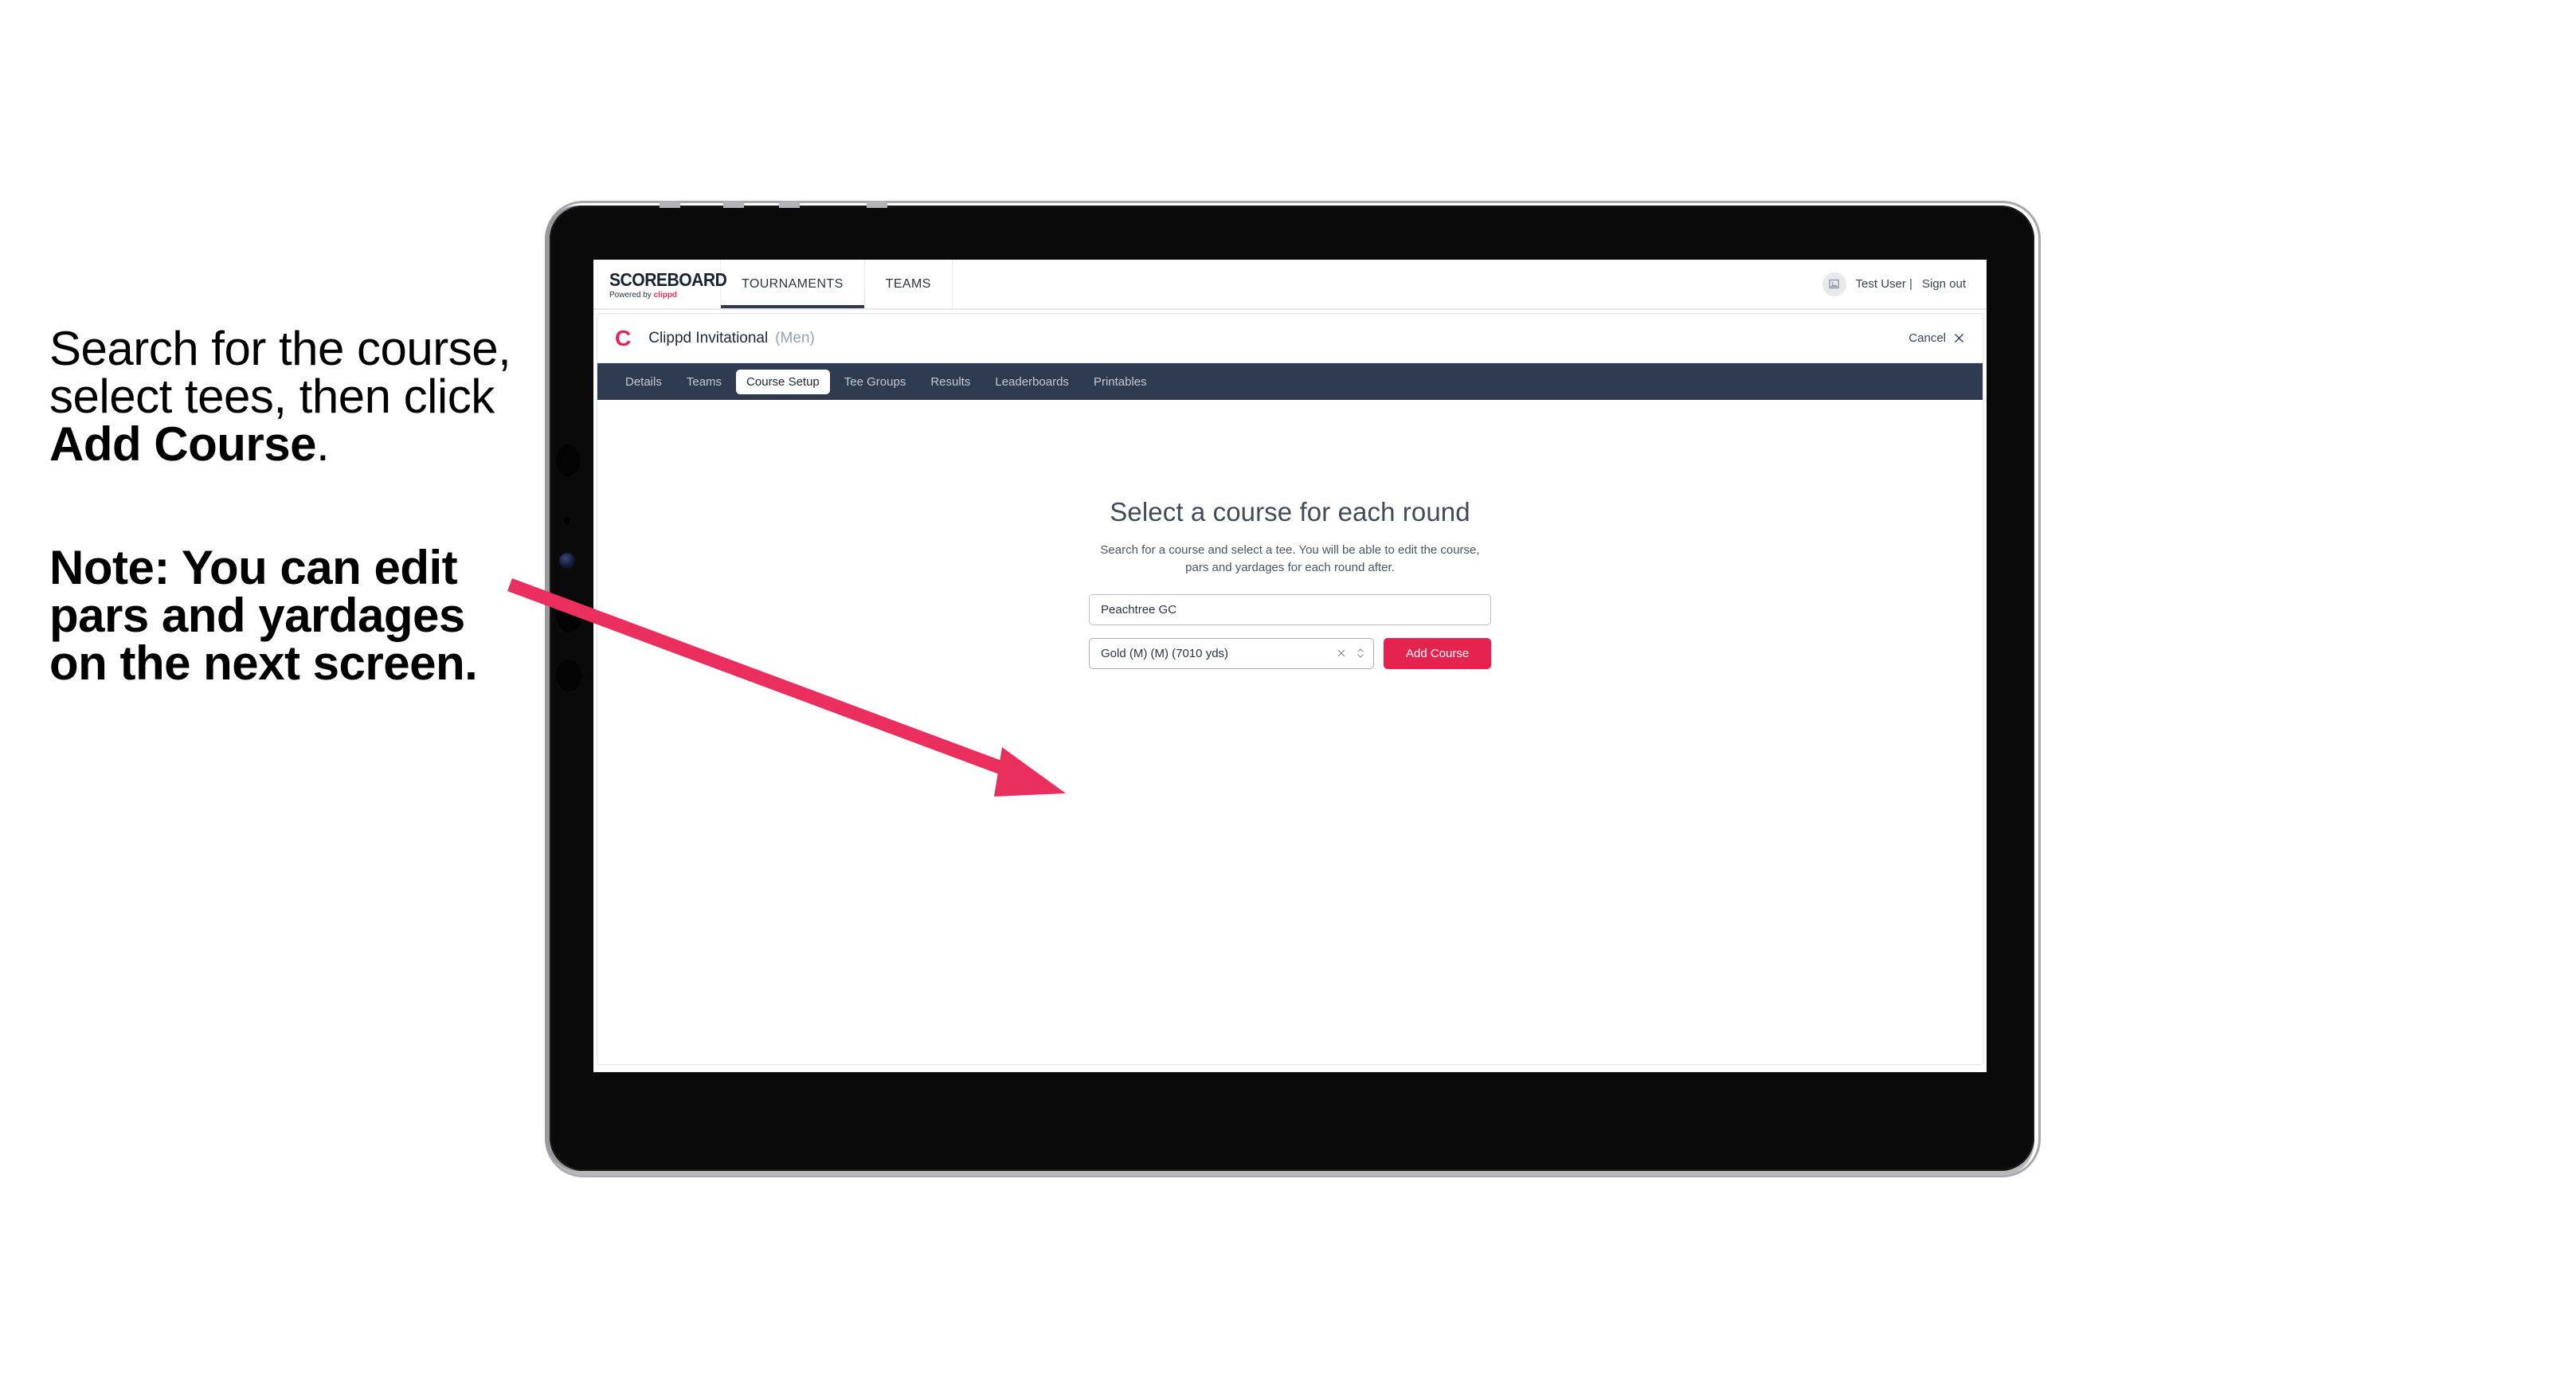 This screenshot has height=1386, width=2576. Describe the element at coordinates (568, 616) in the screenshot. I see `tablet-volume-up-button` at that location.